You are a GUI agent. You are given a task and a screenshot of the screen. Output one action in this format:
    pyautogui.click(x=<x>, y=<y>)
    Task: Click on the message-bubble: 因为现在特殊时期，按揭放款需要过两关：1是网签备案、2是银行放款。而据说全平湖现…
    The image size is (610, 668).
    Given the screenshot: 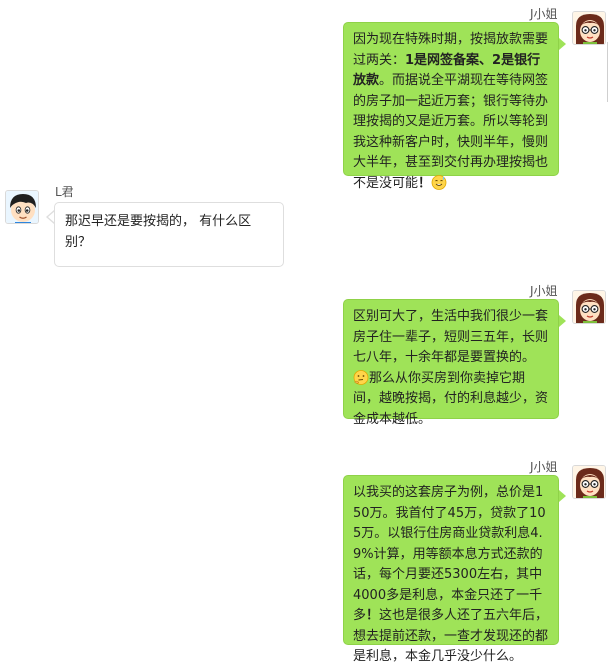 What is the action you would take?
    pyautogui.click(x=451, y=106)
    